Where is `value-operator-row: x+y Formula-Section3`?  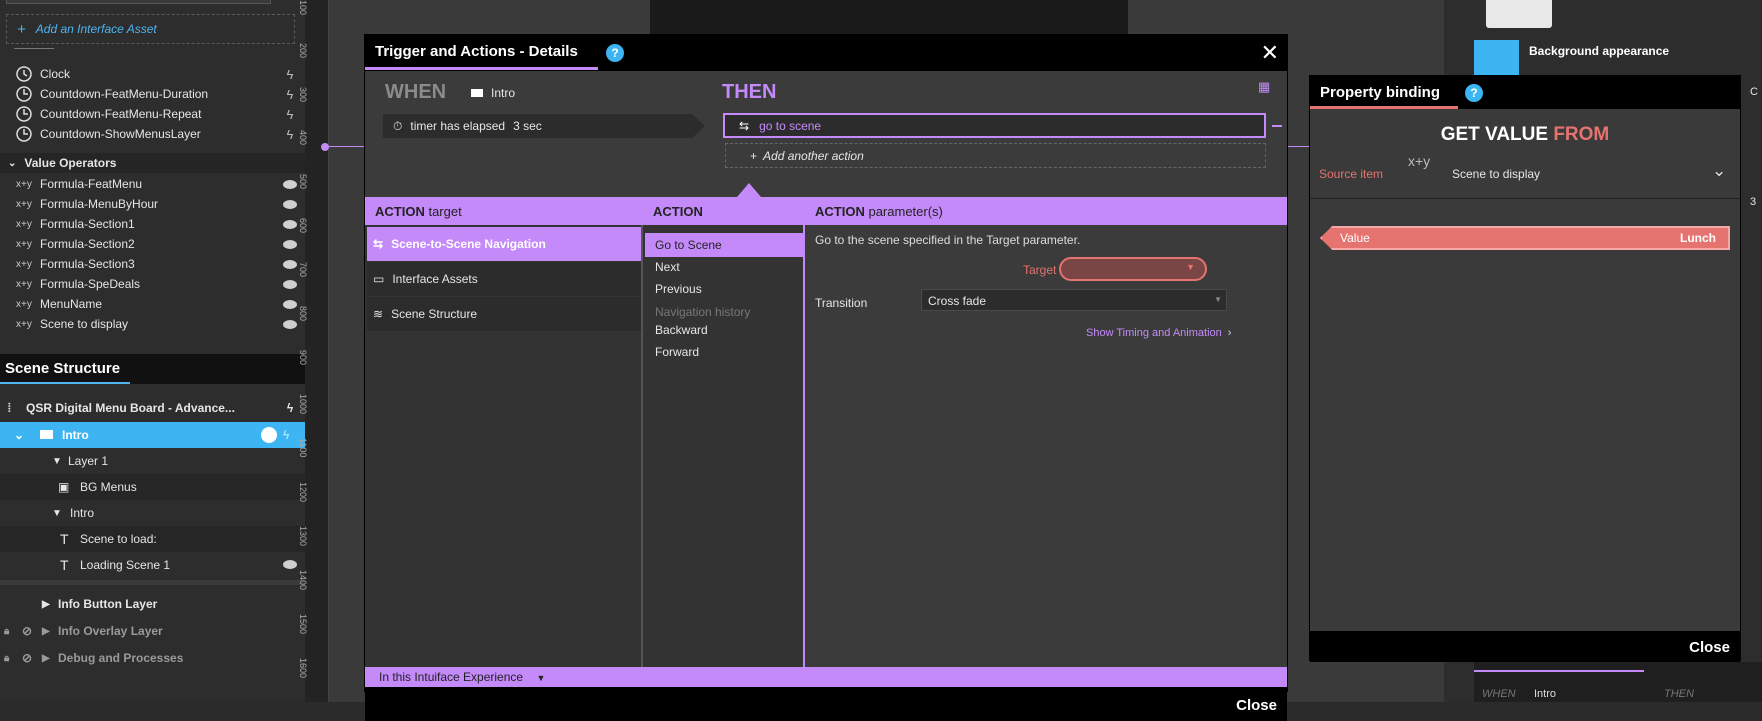
value-operator-row: x+y Formula-Section3 is located at coordinates (152, 264).